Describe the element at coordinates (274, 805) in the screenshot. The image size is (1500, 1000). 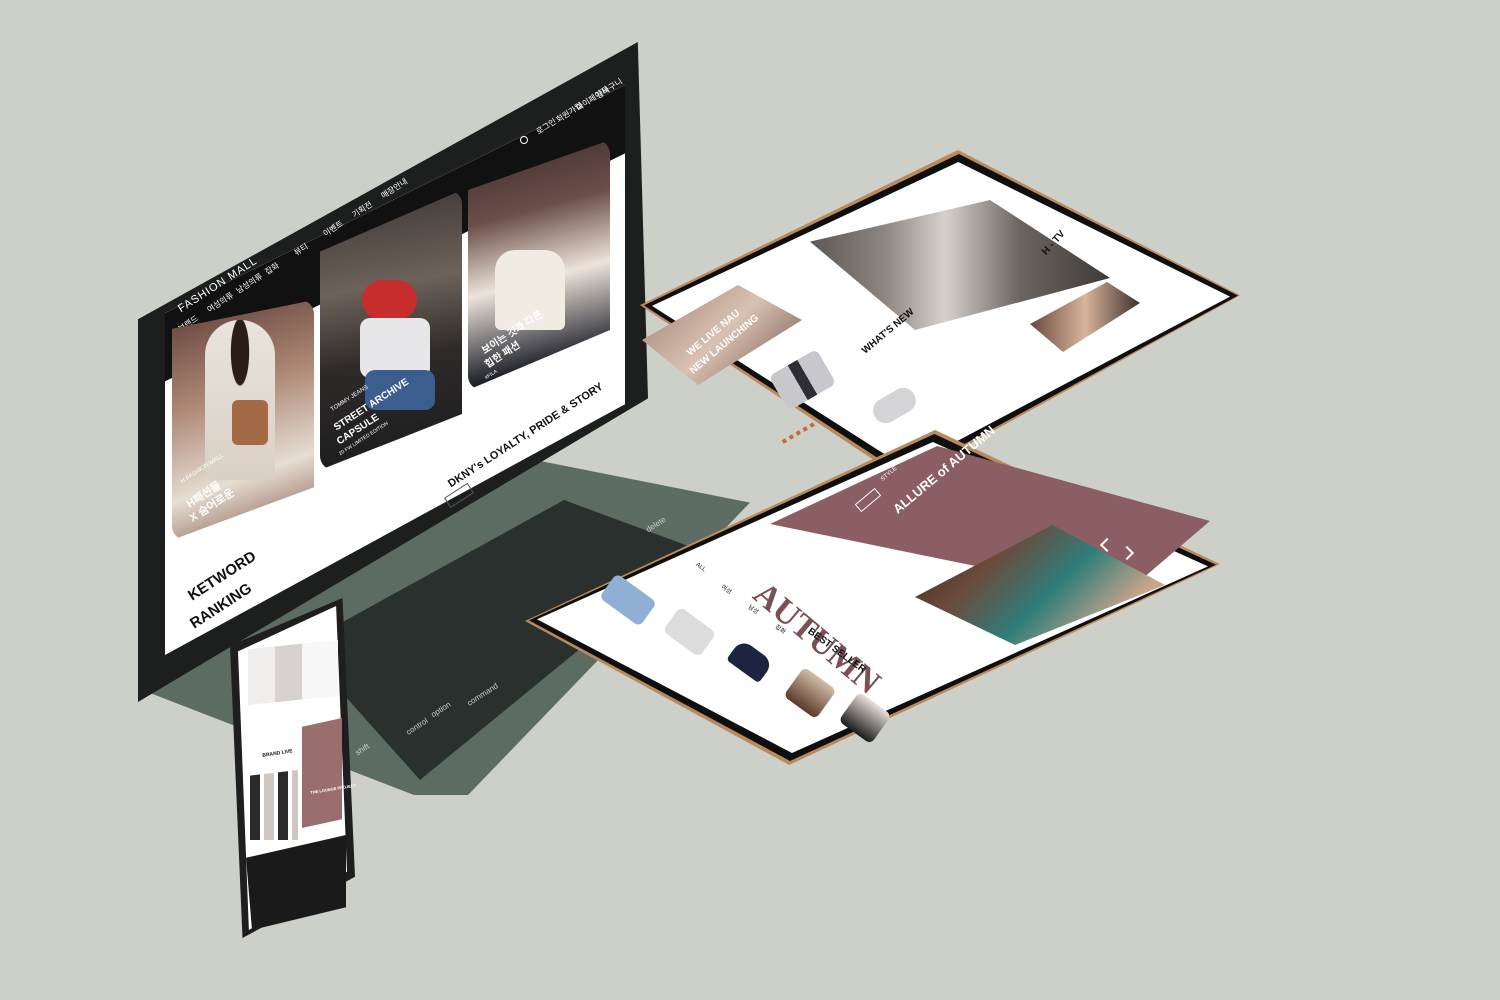
I see `phone-thumb-grid` at that location.